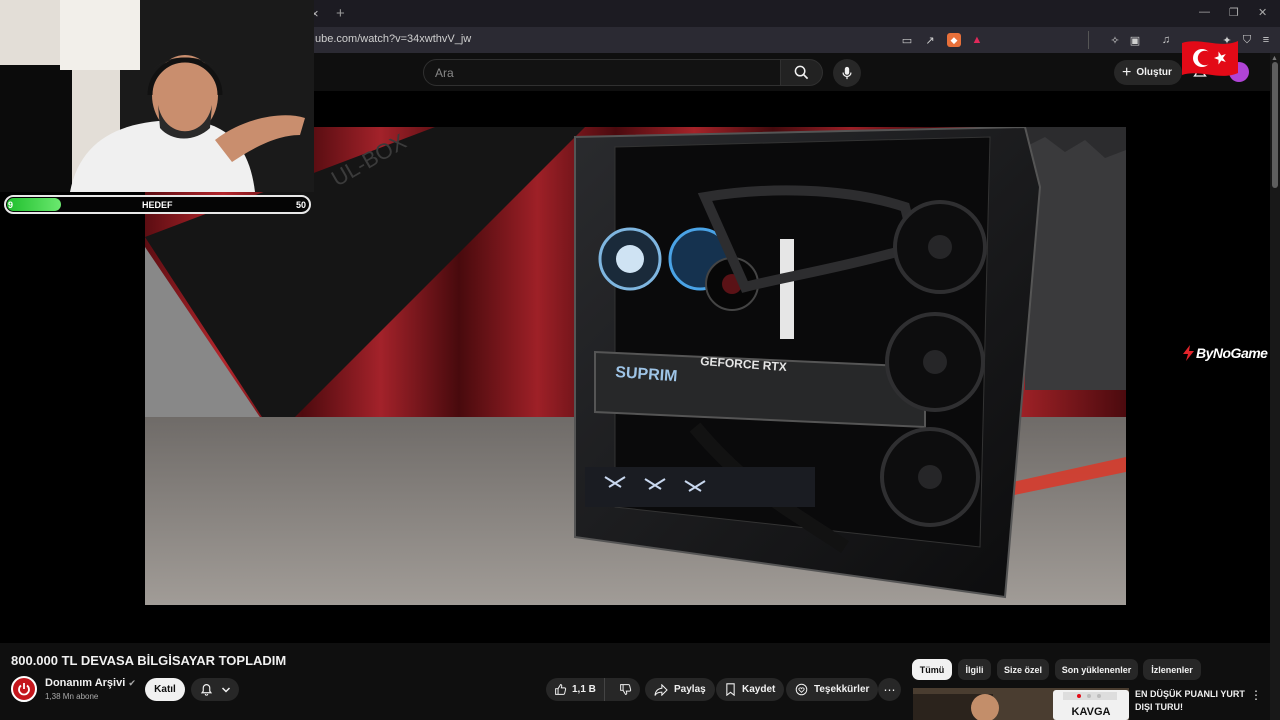  Describe the element at coordinates (1232, 353) in the screenshot. I see `brand-watermark: ByNoGame` at that location.